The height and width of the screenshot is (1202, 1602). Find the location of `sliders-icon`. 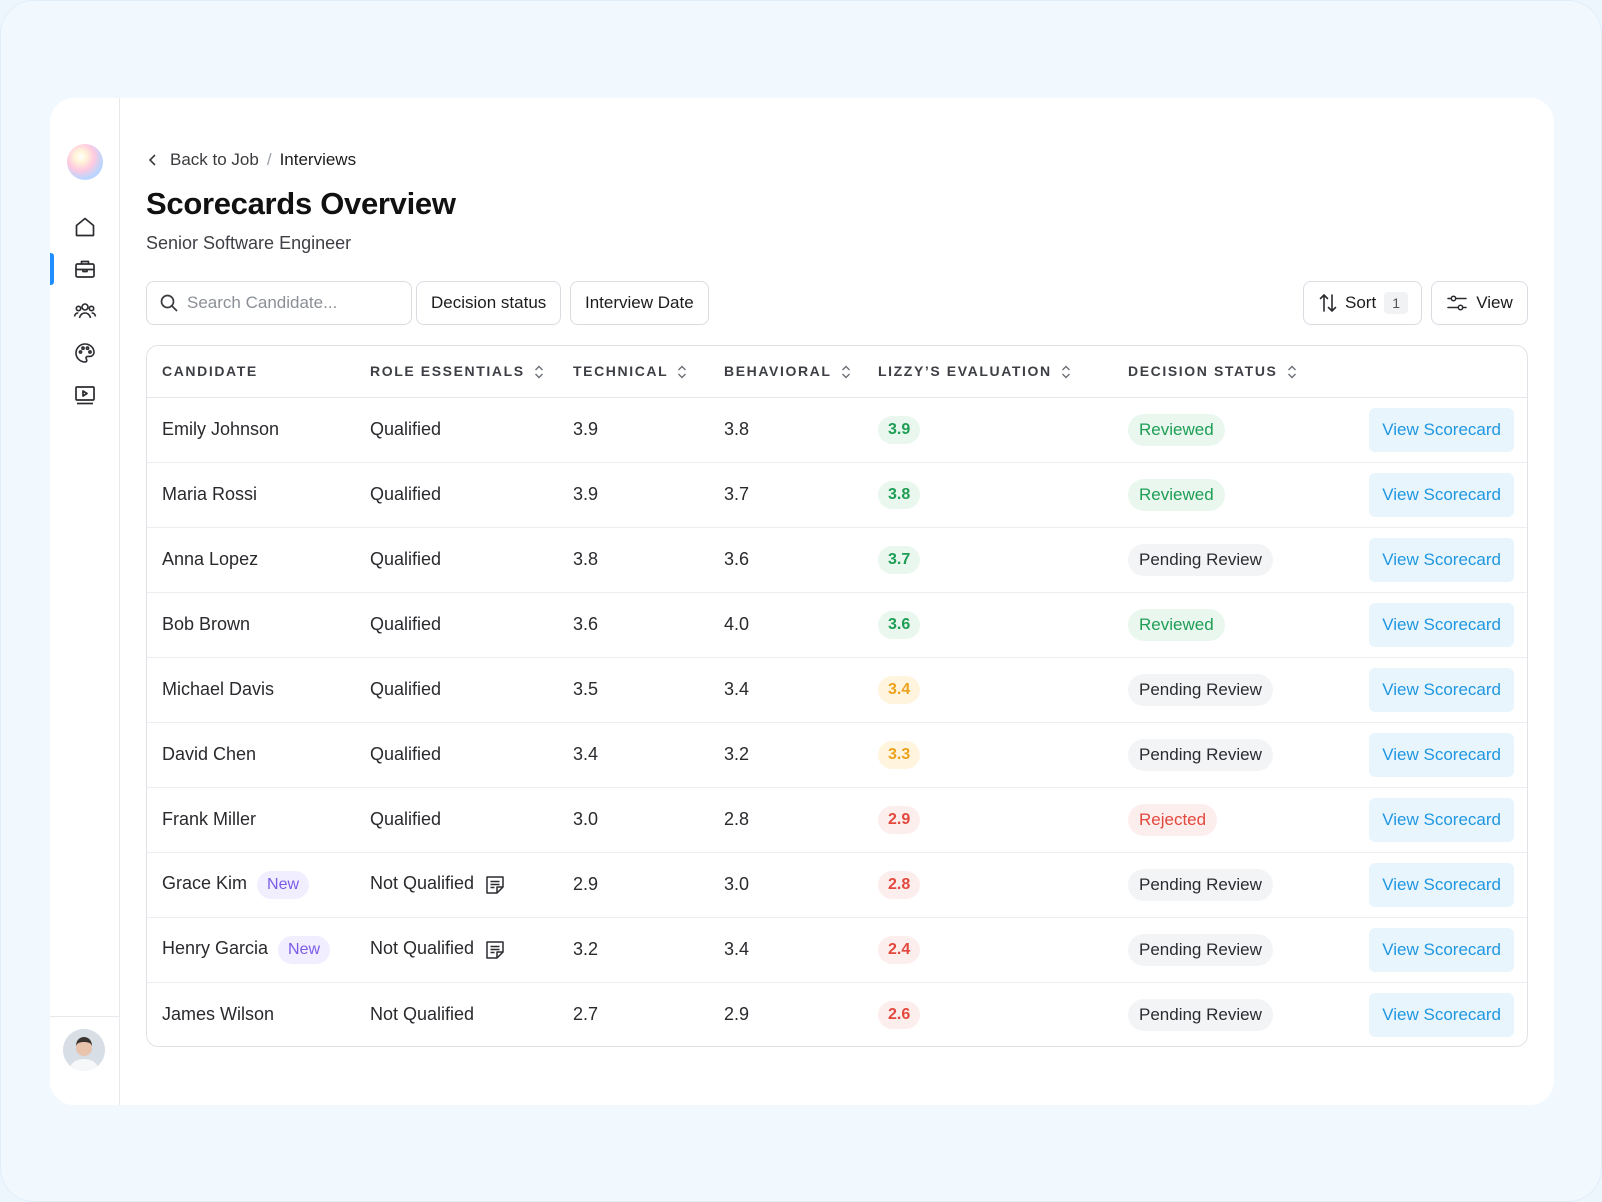

sliders-icon is located at coordinates (1457, 303).